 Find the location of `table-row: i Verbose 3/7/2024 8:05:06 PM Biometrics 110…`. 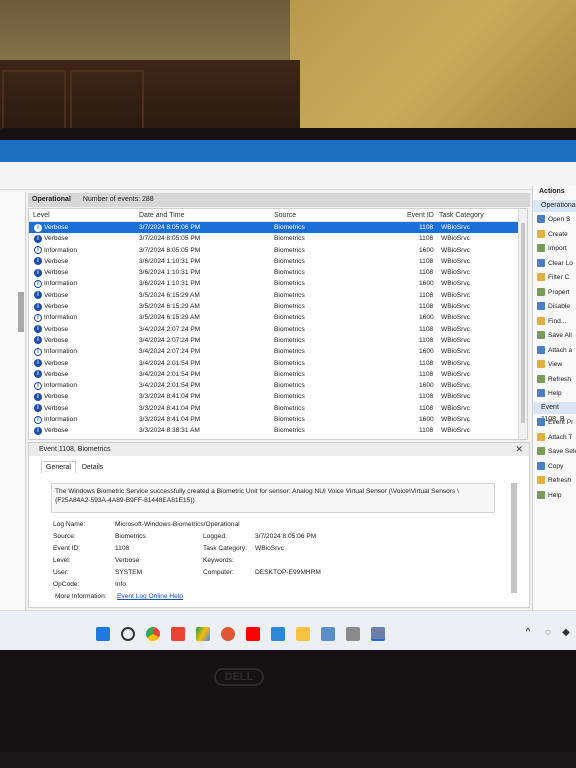

table-row: i Verbose 3/7/2024 8:05:06 PM Biometrics 110… is located at coordinates (278, 228).